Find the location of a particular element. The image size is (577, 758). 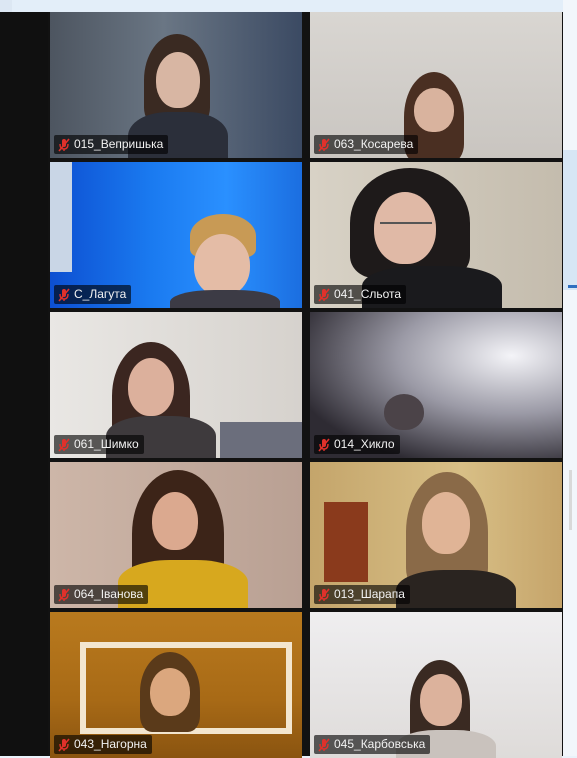

participant-video-tile: 015_Вепришька is located at coordinates (176, 85).